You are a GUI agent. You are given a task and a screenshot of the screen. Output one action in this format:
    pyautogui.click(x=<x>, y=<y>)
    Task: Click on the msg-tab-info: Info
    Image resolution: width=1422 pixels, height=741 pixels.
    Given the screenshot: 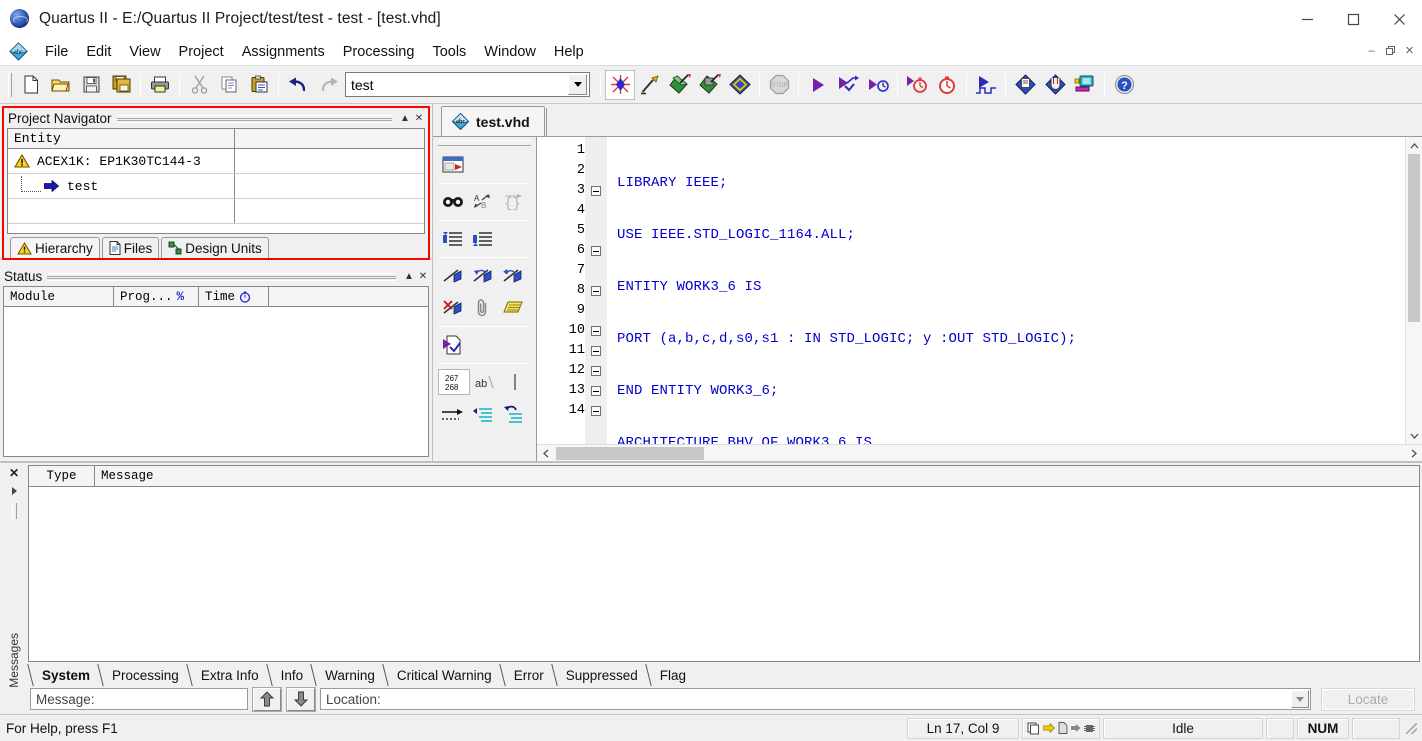 What is the action you would take?
    pyautogui.click(x=291, y=675)
    